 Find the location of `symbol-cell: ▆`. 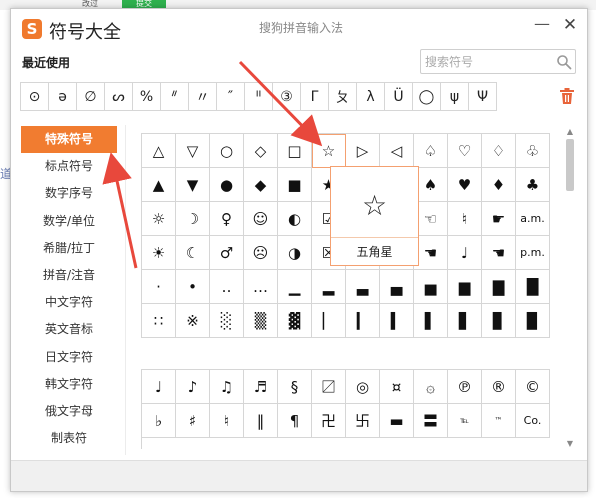

symbol-cell: ▆ is located at coordinates (465, 287).